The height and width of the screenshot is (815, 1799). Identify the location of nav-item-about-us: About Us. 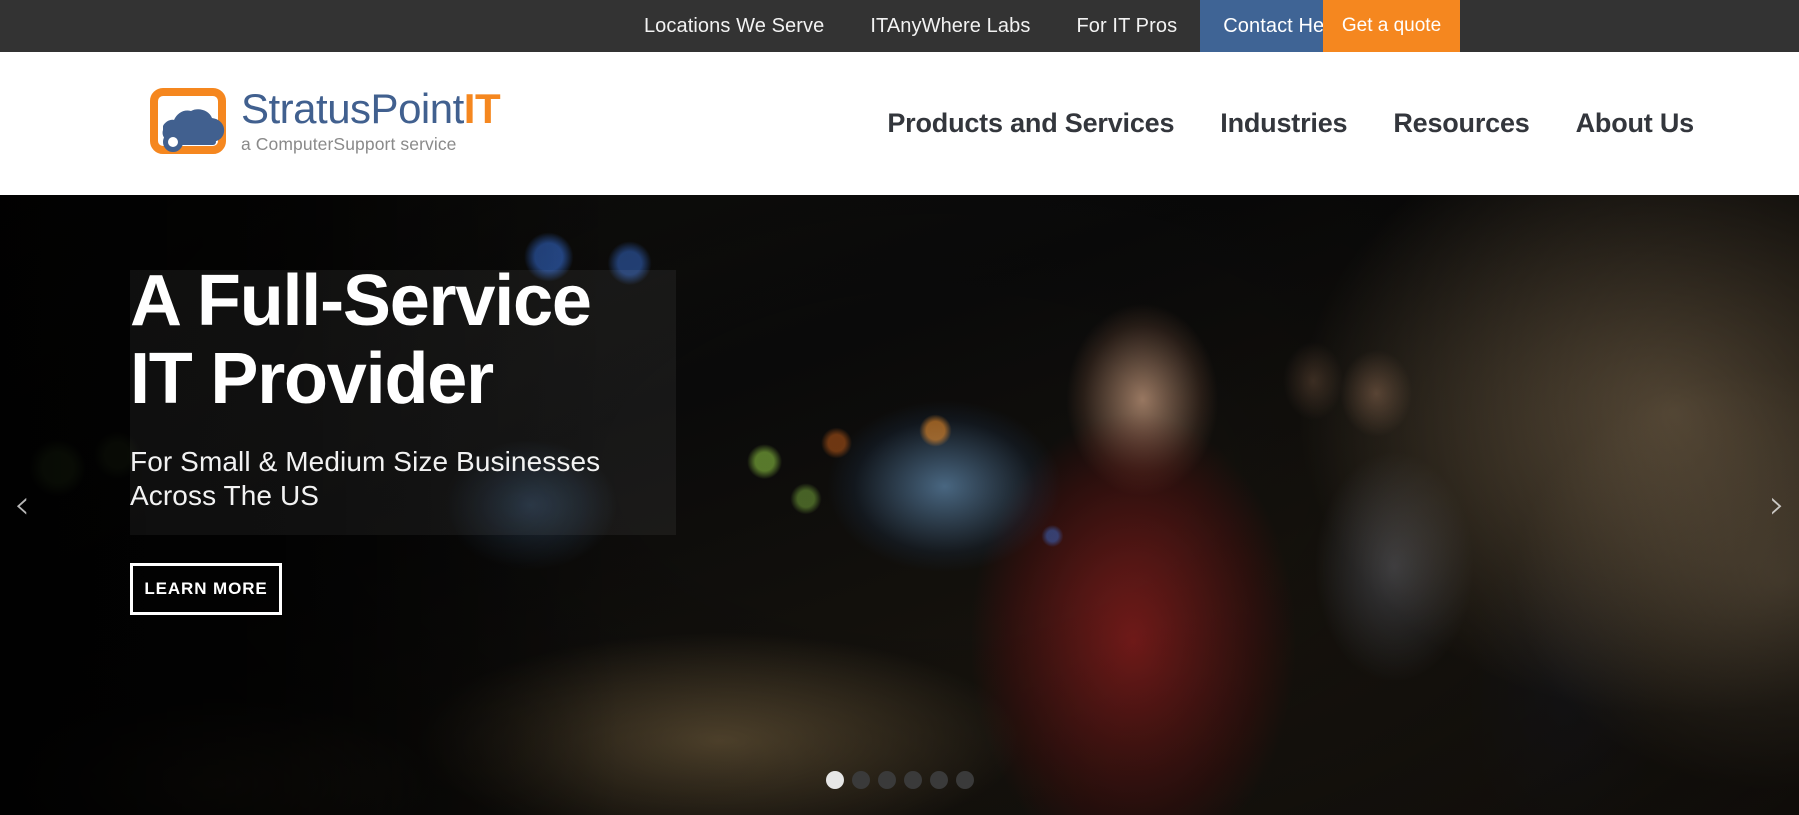
(1635, 123).